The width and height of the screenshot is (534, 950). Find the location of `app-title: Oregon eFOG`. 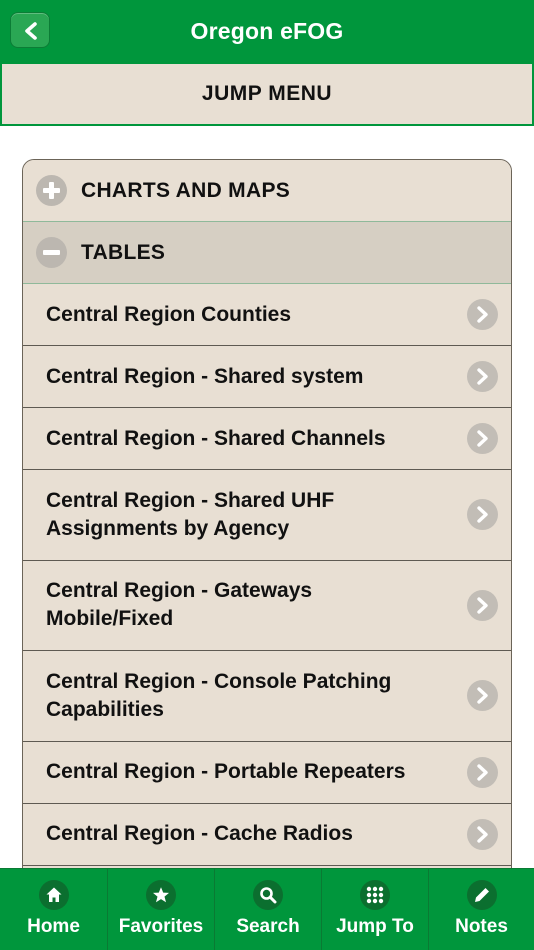

app-title: Oregon eFOG is located at coordinates (267, 31).